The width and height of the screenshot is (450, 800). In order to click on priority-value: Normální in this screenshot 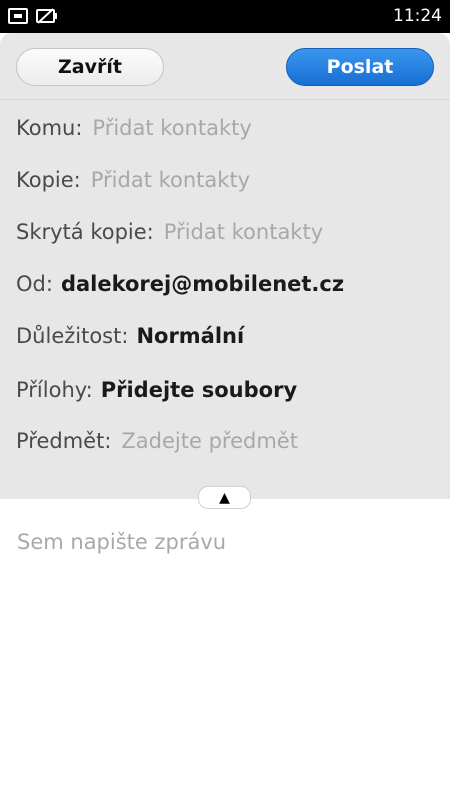, I will do `click(190, 336)`.